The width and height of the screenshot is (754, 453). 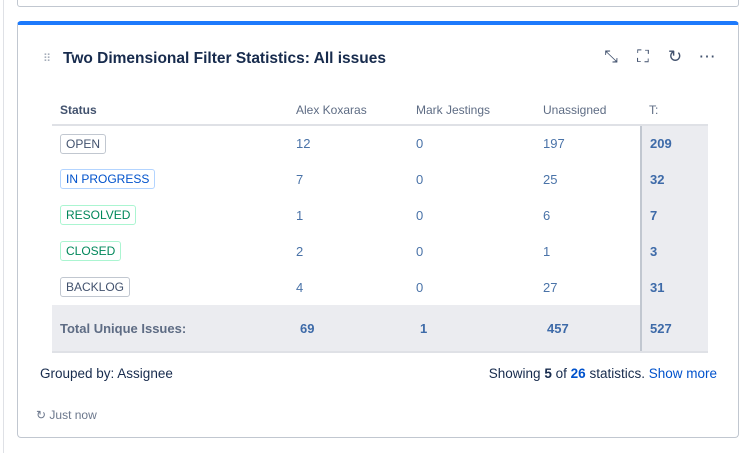 I want to click on table-row: RESOLVED 1 0 6 7, so click(x=380, y=215).